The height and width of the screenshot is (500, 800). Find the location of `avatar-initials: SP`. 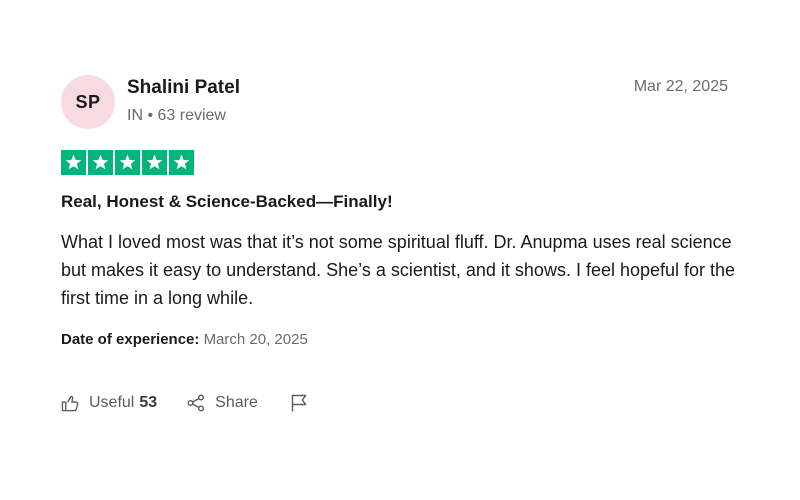

avatar-initials: SP is located at coordinates (88, 101).